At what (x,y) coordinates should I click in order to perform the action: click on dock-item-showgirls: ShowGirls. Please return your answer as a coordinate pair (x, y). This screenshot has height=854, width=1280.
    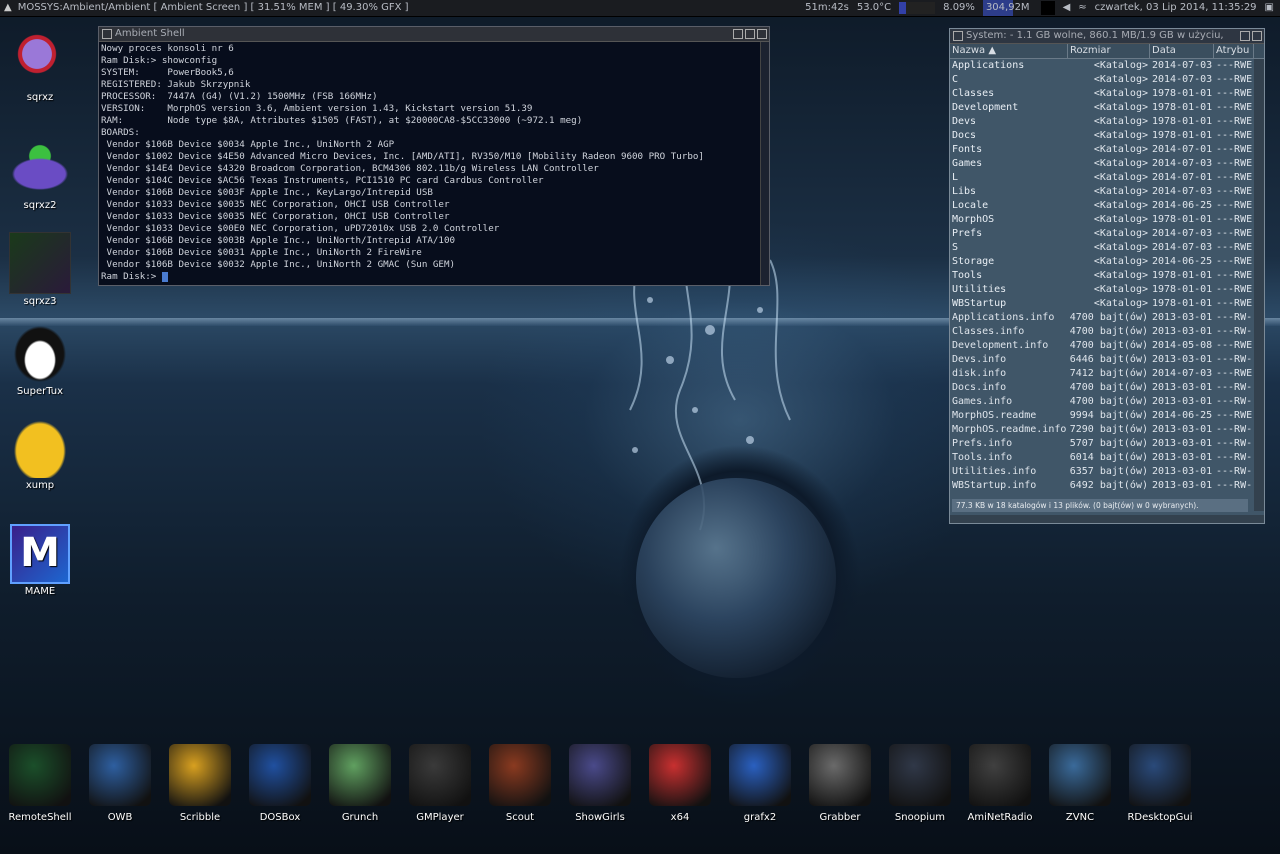
    Looking at the image, I should click on (600, 781).